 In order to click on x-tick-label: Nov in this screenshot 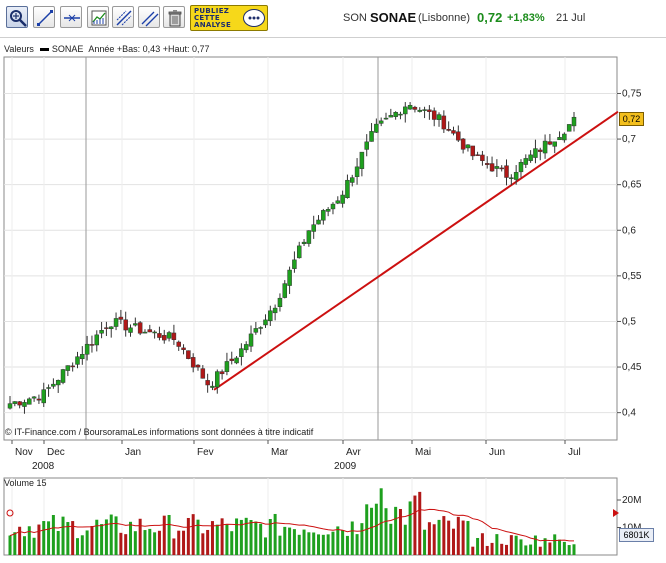, I will do `click(24, 452)`.